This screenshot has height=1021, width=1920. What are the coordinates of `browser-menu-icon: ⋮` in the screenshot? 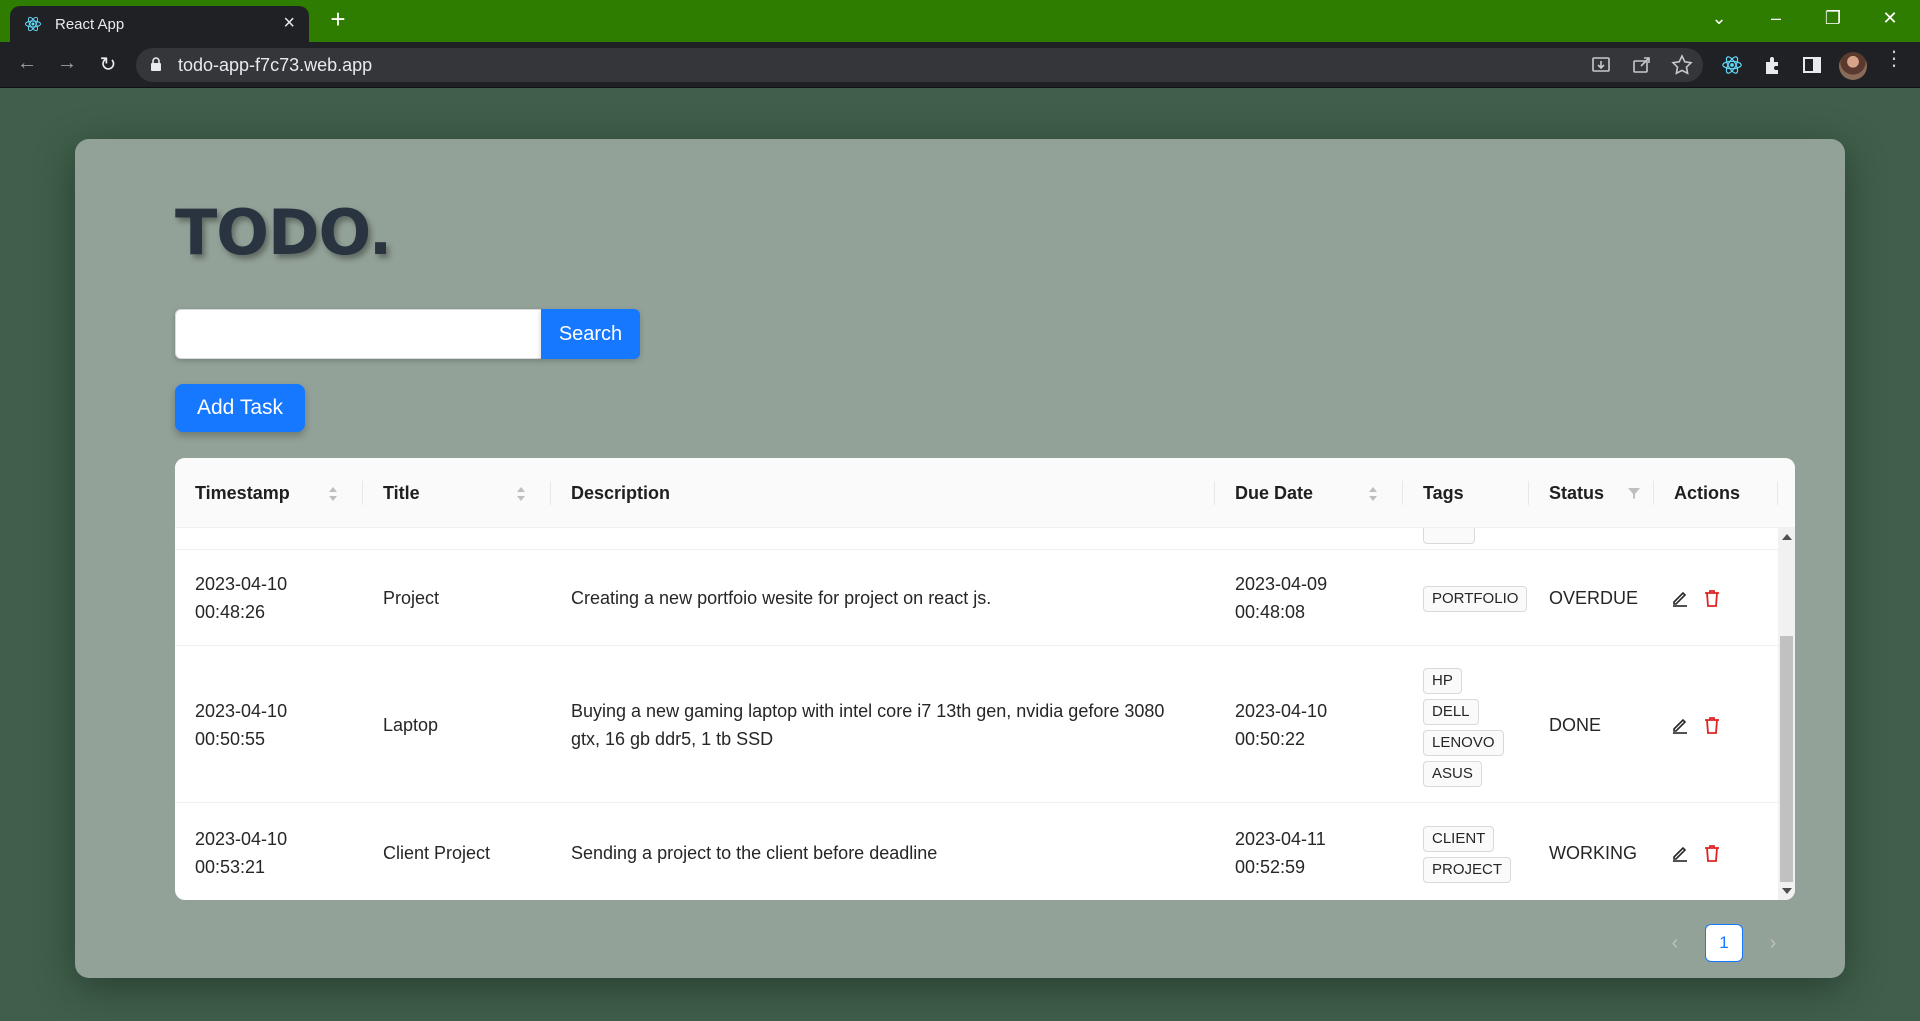 It's located at (1894, 59).